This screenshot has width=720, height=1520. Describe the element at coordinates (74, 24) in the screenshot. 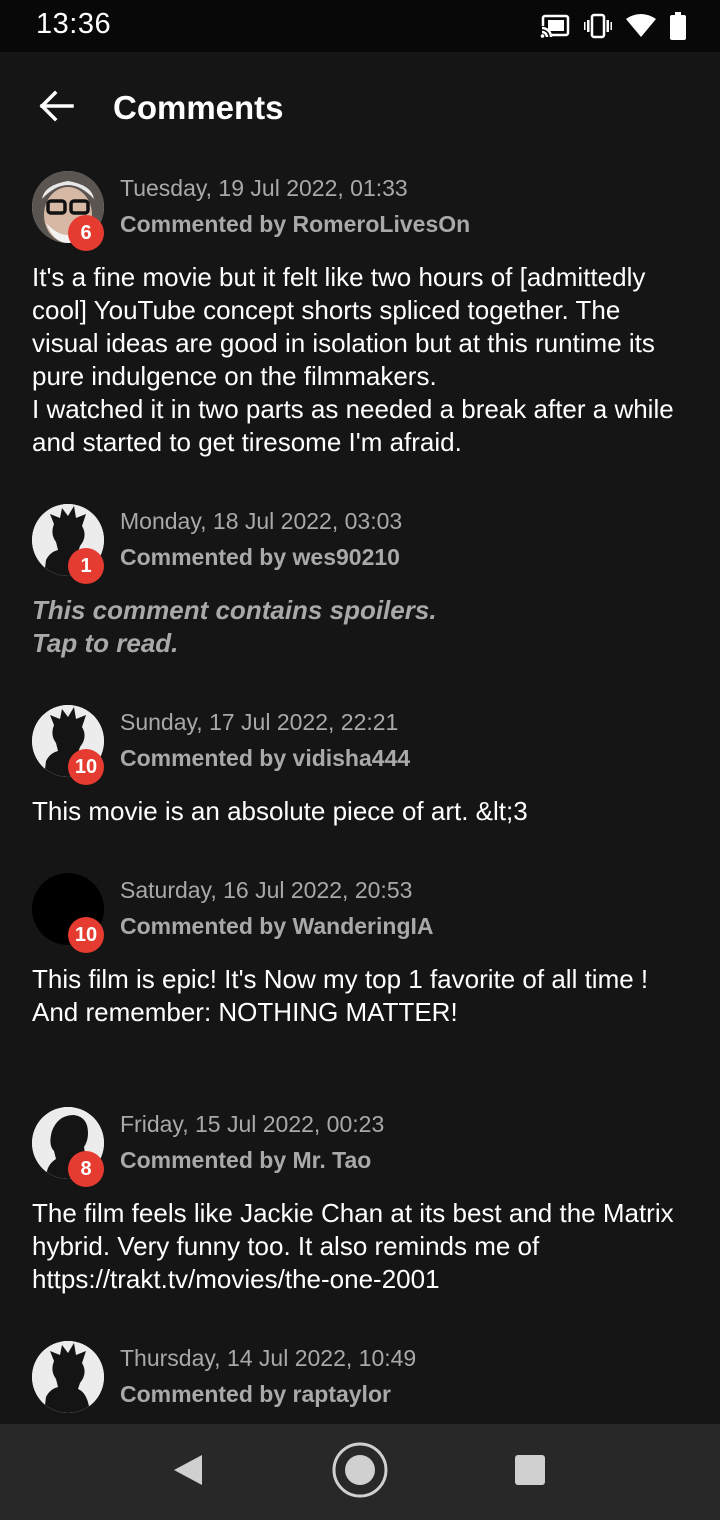

I see `status-time: 13:36` at that location.